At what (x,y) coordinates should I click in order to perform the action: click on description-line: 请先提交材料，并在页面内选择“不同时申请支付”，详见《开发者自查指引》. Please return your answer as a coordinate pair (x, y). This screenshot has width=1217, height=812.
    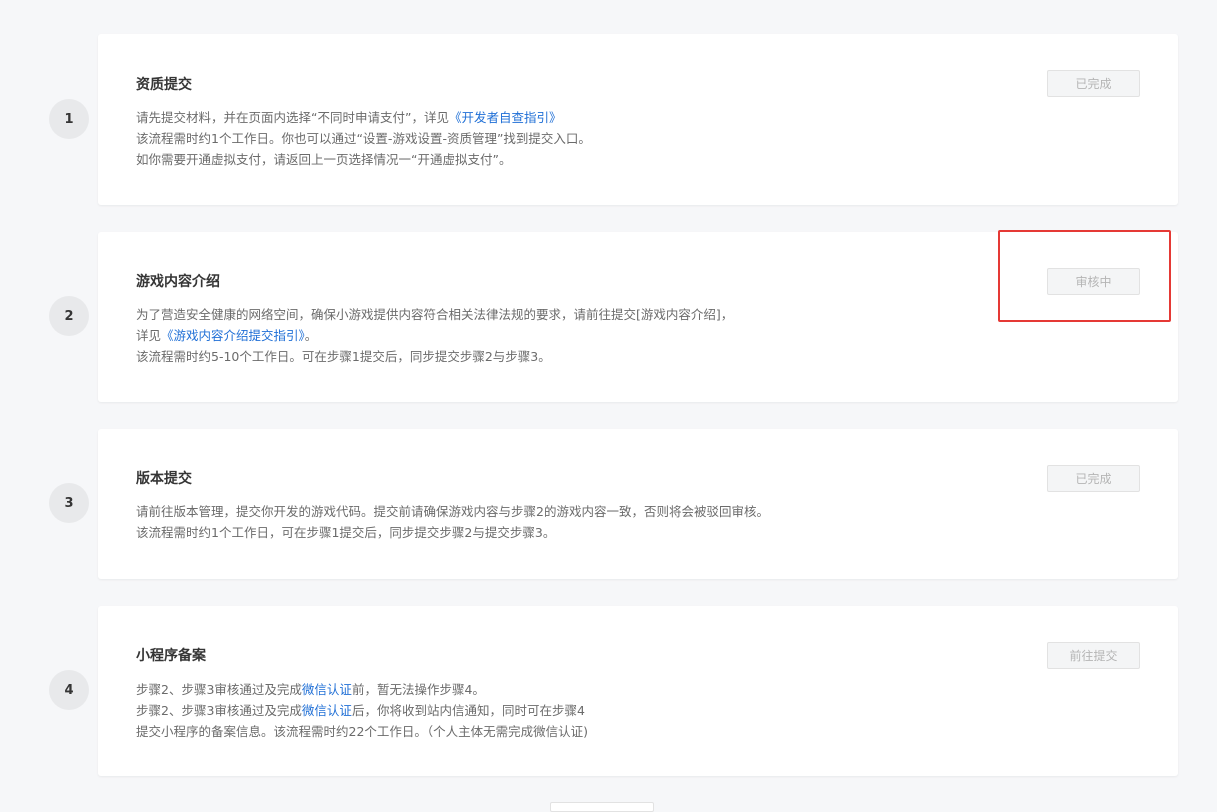
    Looking at the image, I should click on (349, 117).